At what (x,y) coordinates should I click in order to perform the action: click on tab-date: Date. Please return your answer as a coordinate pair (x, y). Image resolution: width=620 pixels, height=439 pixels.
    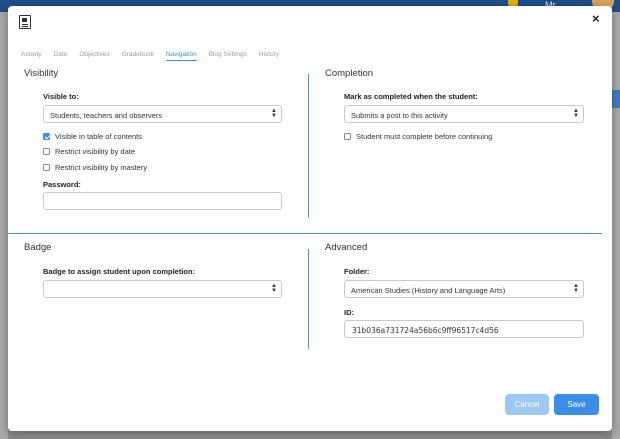
    Looking at the image, I should click on (61, 56).